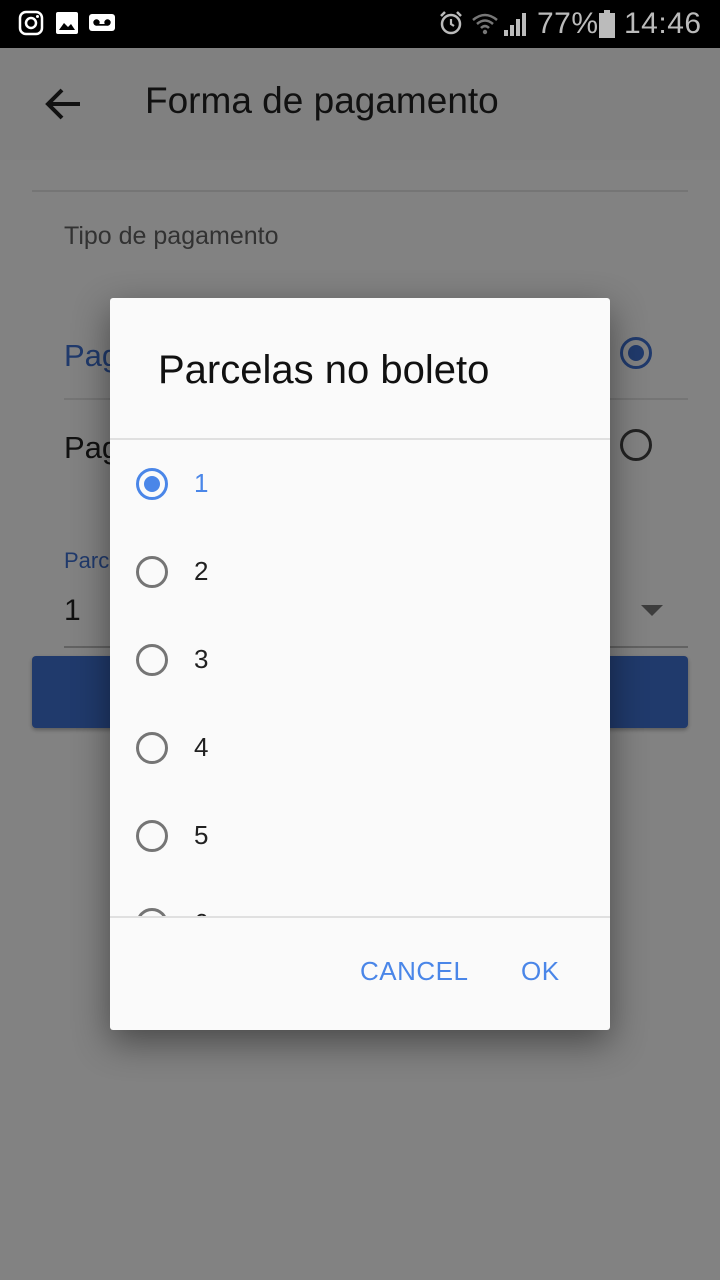  What do you see at coordinates (360, 660) in the screenshot?
I see `list-item: 3` at bounding box center [360, 660].